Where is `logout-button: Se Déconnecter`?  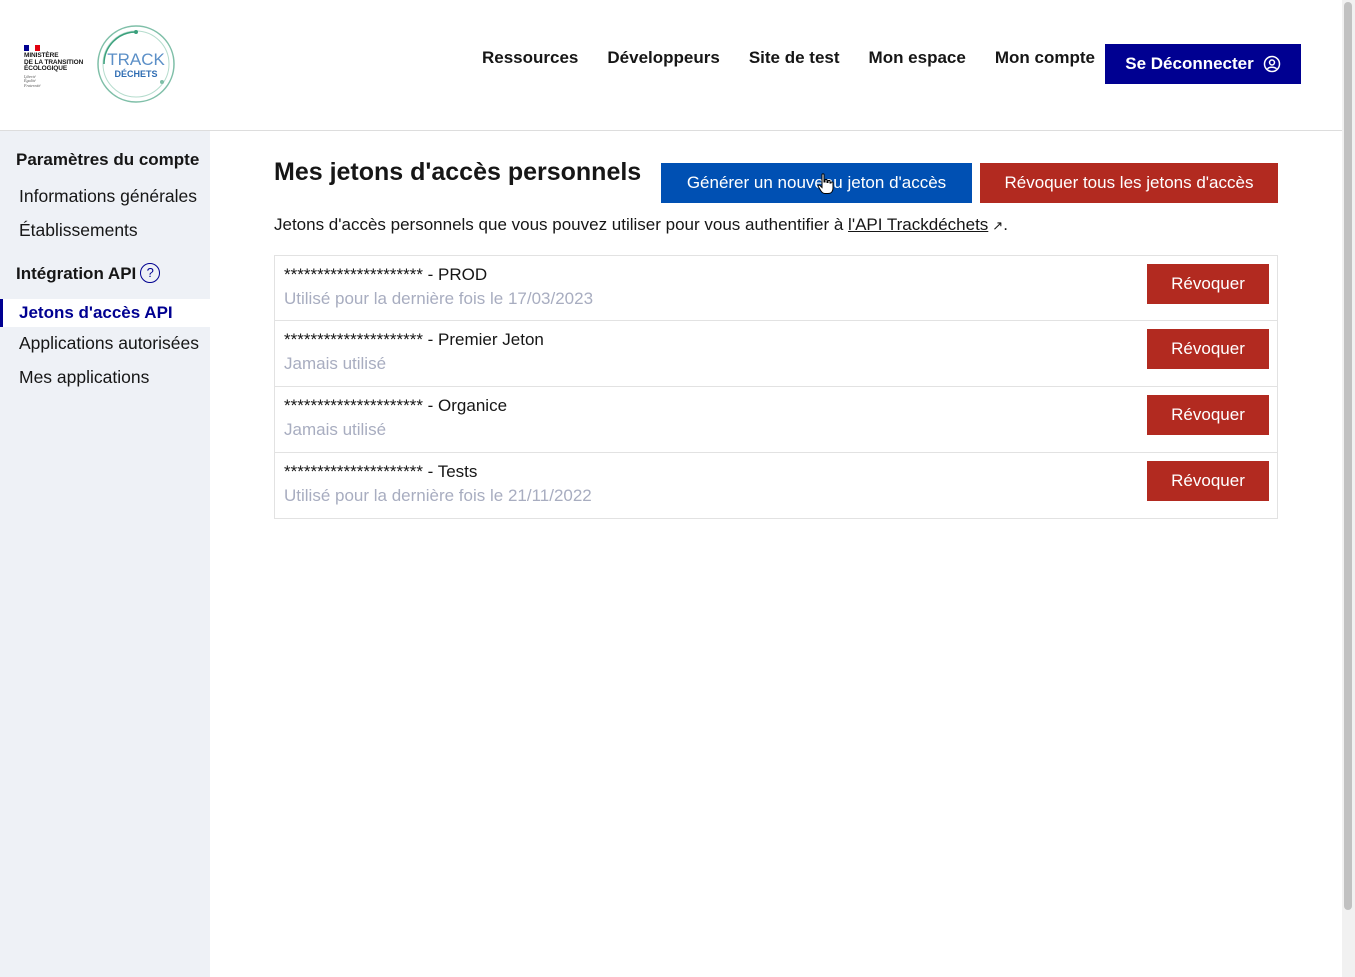 logout-button: Se Déconnecter is located at coordinates (1203, 64).